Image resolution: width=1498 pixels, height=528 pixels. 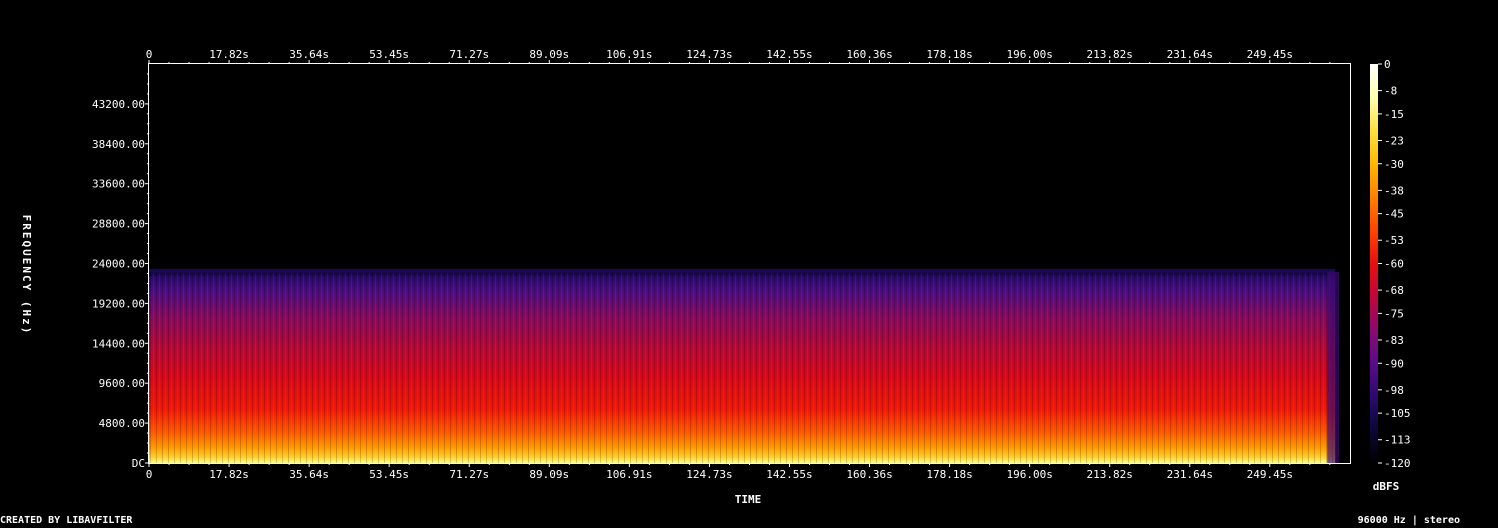 What do you see at coordinates (309, 474) in the screenshot?
I see `x-tick-label-bottom: 35.64s` at bounding box center [309, 474].